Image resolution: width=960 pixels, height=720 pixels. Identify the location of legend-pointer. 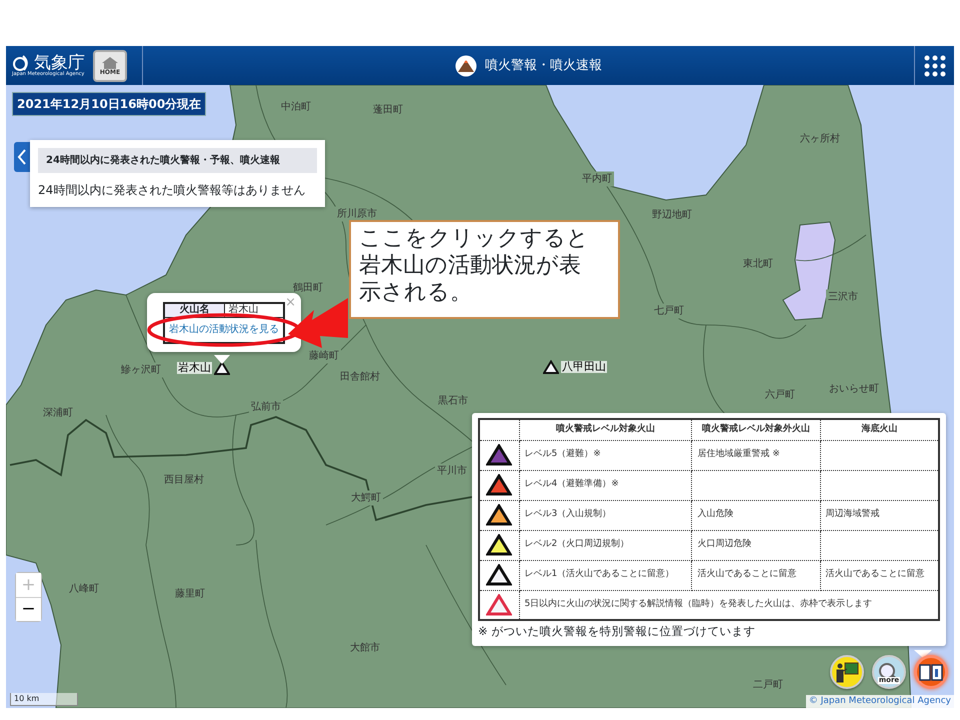
(923, 654).